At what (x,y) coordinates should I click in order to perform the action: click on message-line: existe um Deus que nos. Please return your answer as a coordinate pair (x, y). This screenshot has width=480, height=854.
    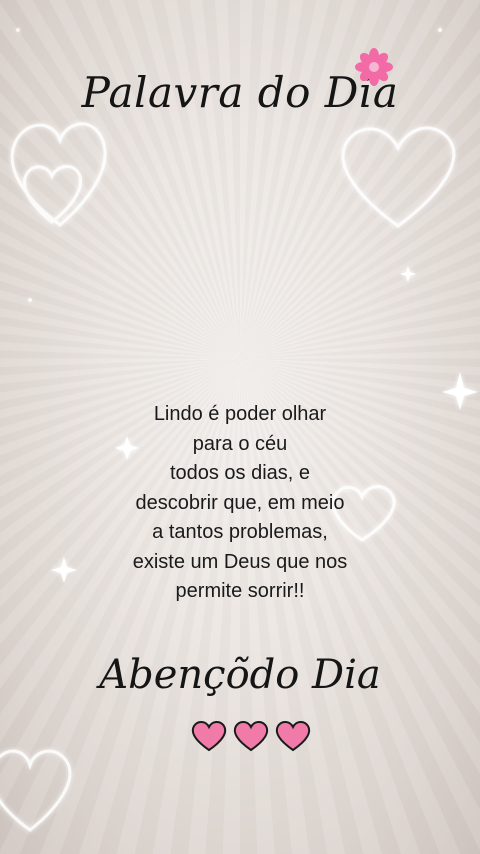
    Looking at the image, I should click on (240, 561).